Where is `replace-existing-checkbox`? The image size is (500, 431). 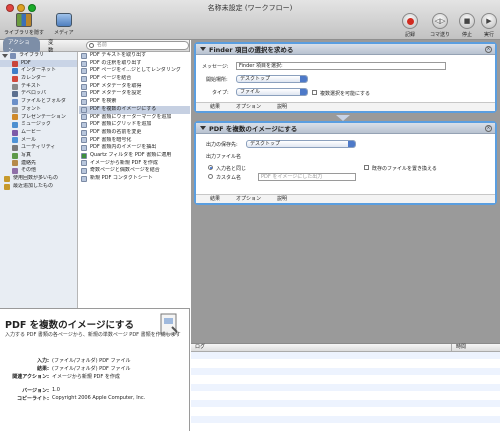
replace-existing-checkbox is located at coordinates (366, 167).